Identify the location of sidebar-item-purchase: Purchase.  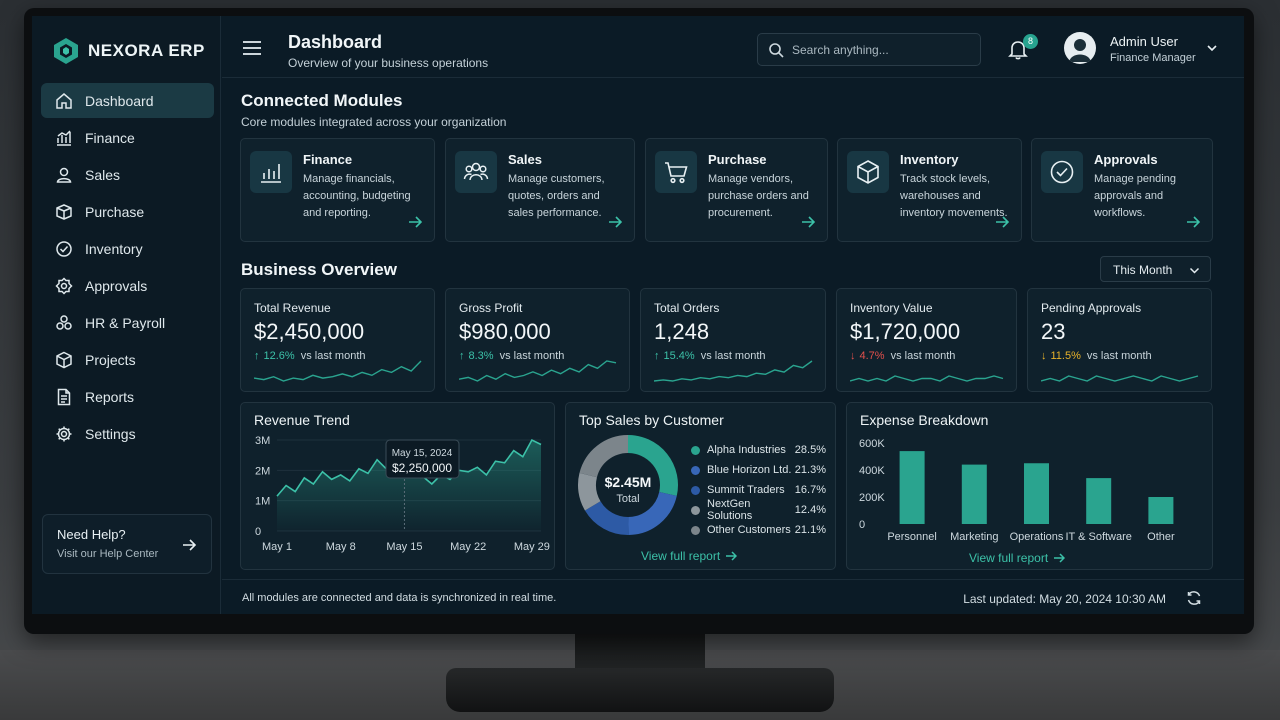
(127, 211).